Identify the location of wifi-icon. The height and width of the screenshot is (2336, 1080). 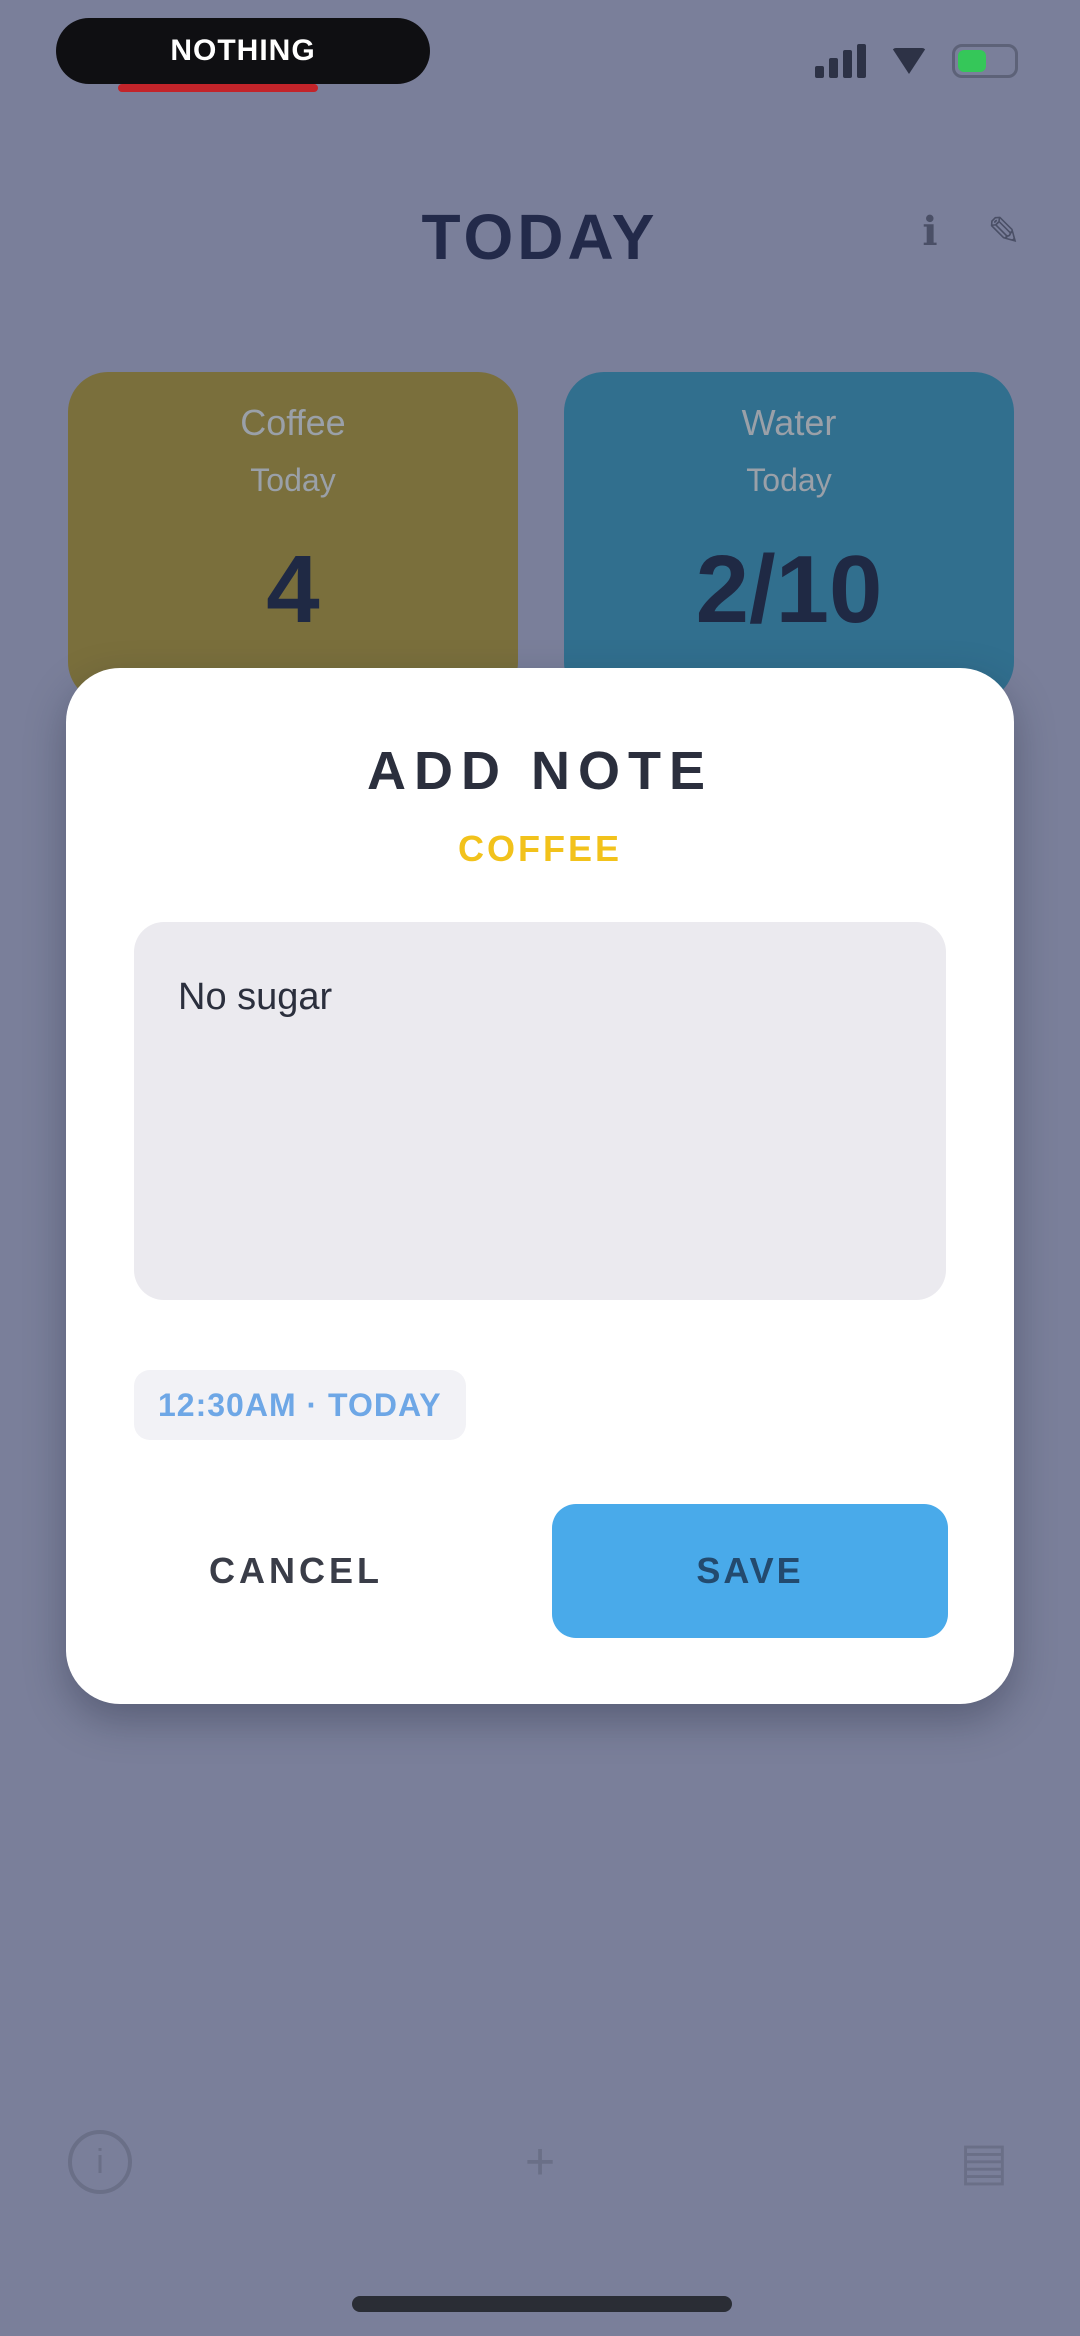
(909, 61).